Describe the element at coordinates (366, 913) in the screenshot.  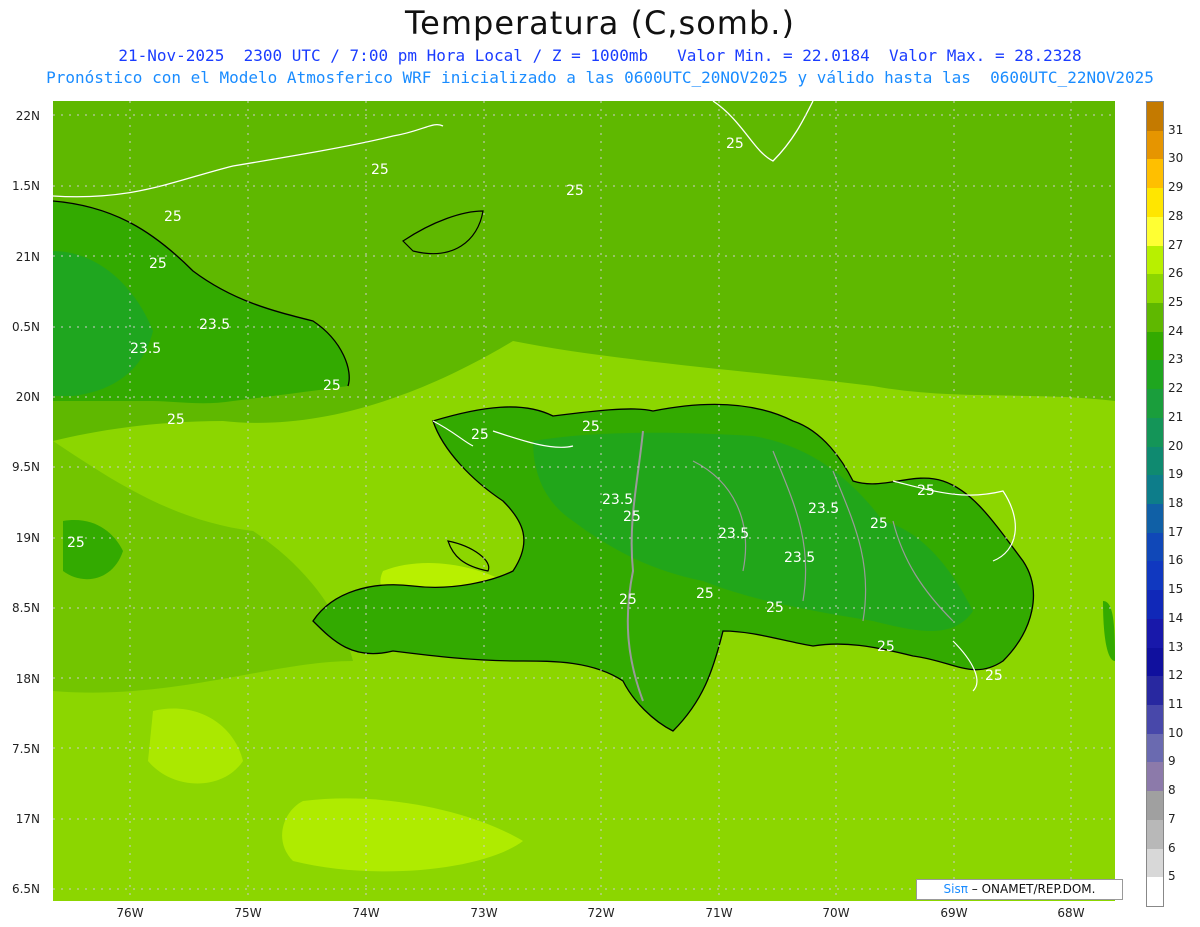
I see `lon-label: 74W` at that location.